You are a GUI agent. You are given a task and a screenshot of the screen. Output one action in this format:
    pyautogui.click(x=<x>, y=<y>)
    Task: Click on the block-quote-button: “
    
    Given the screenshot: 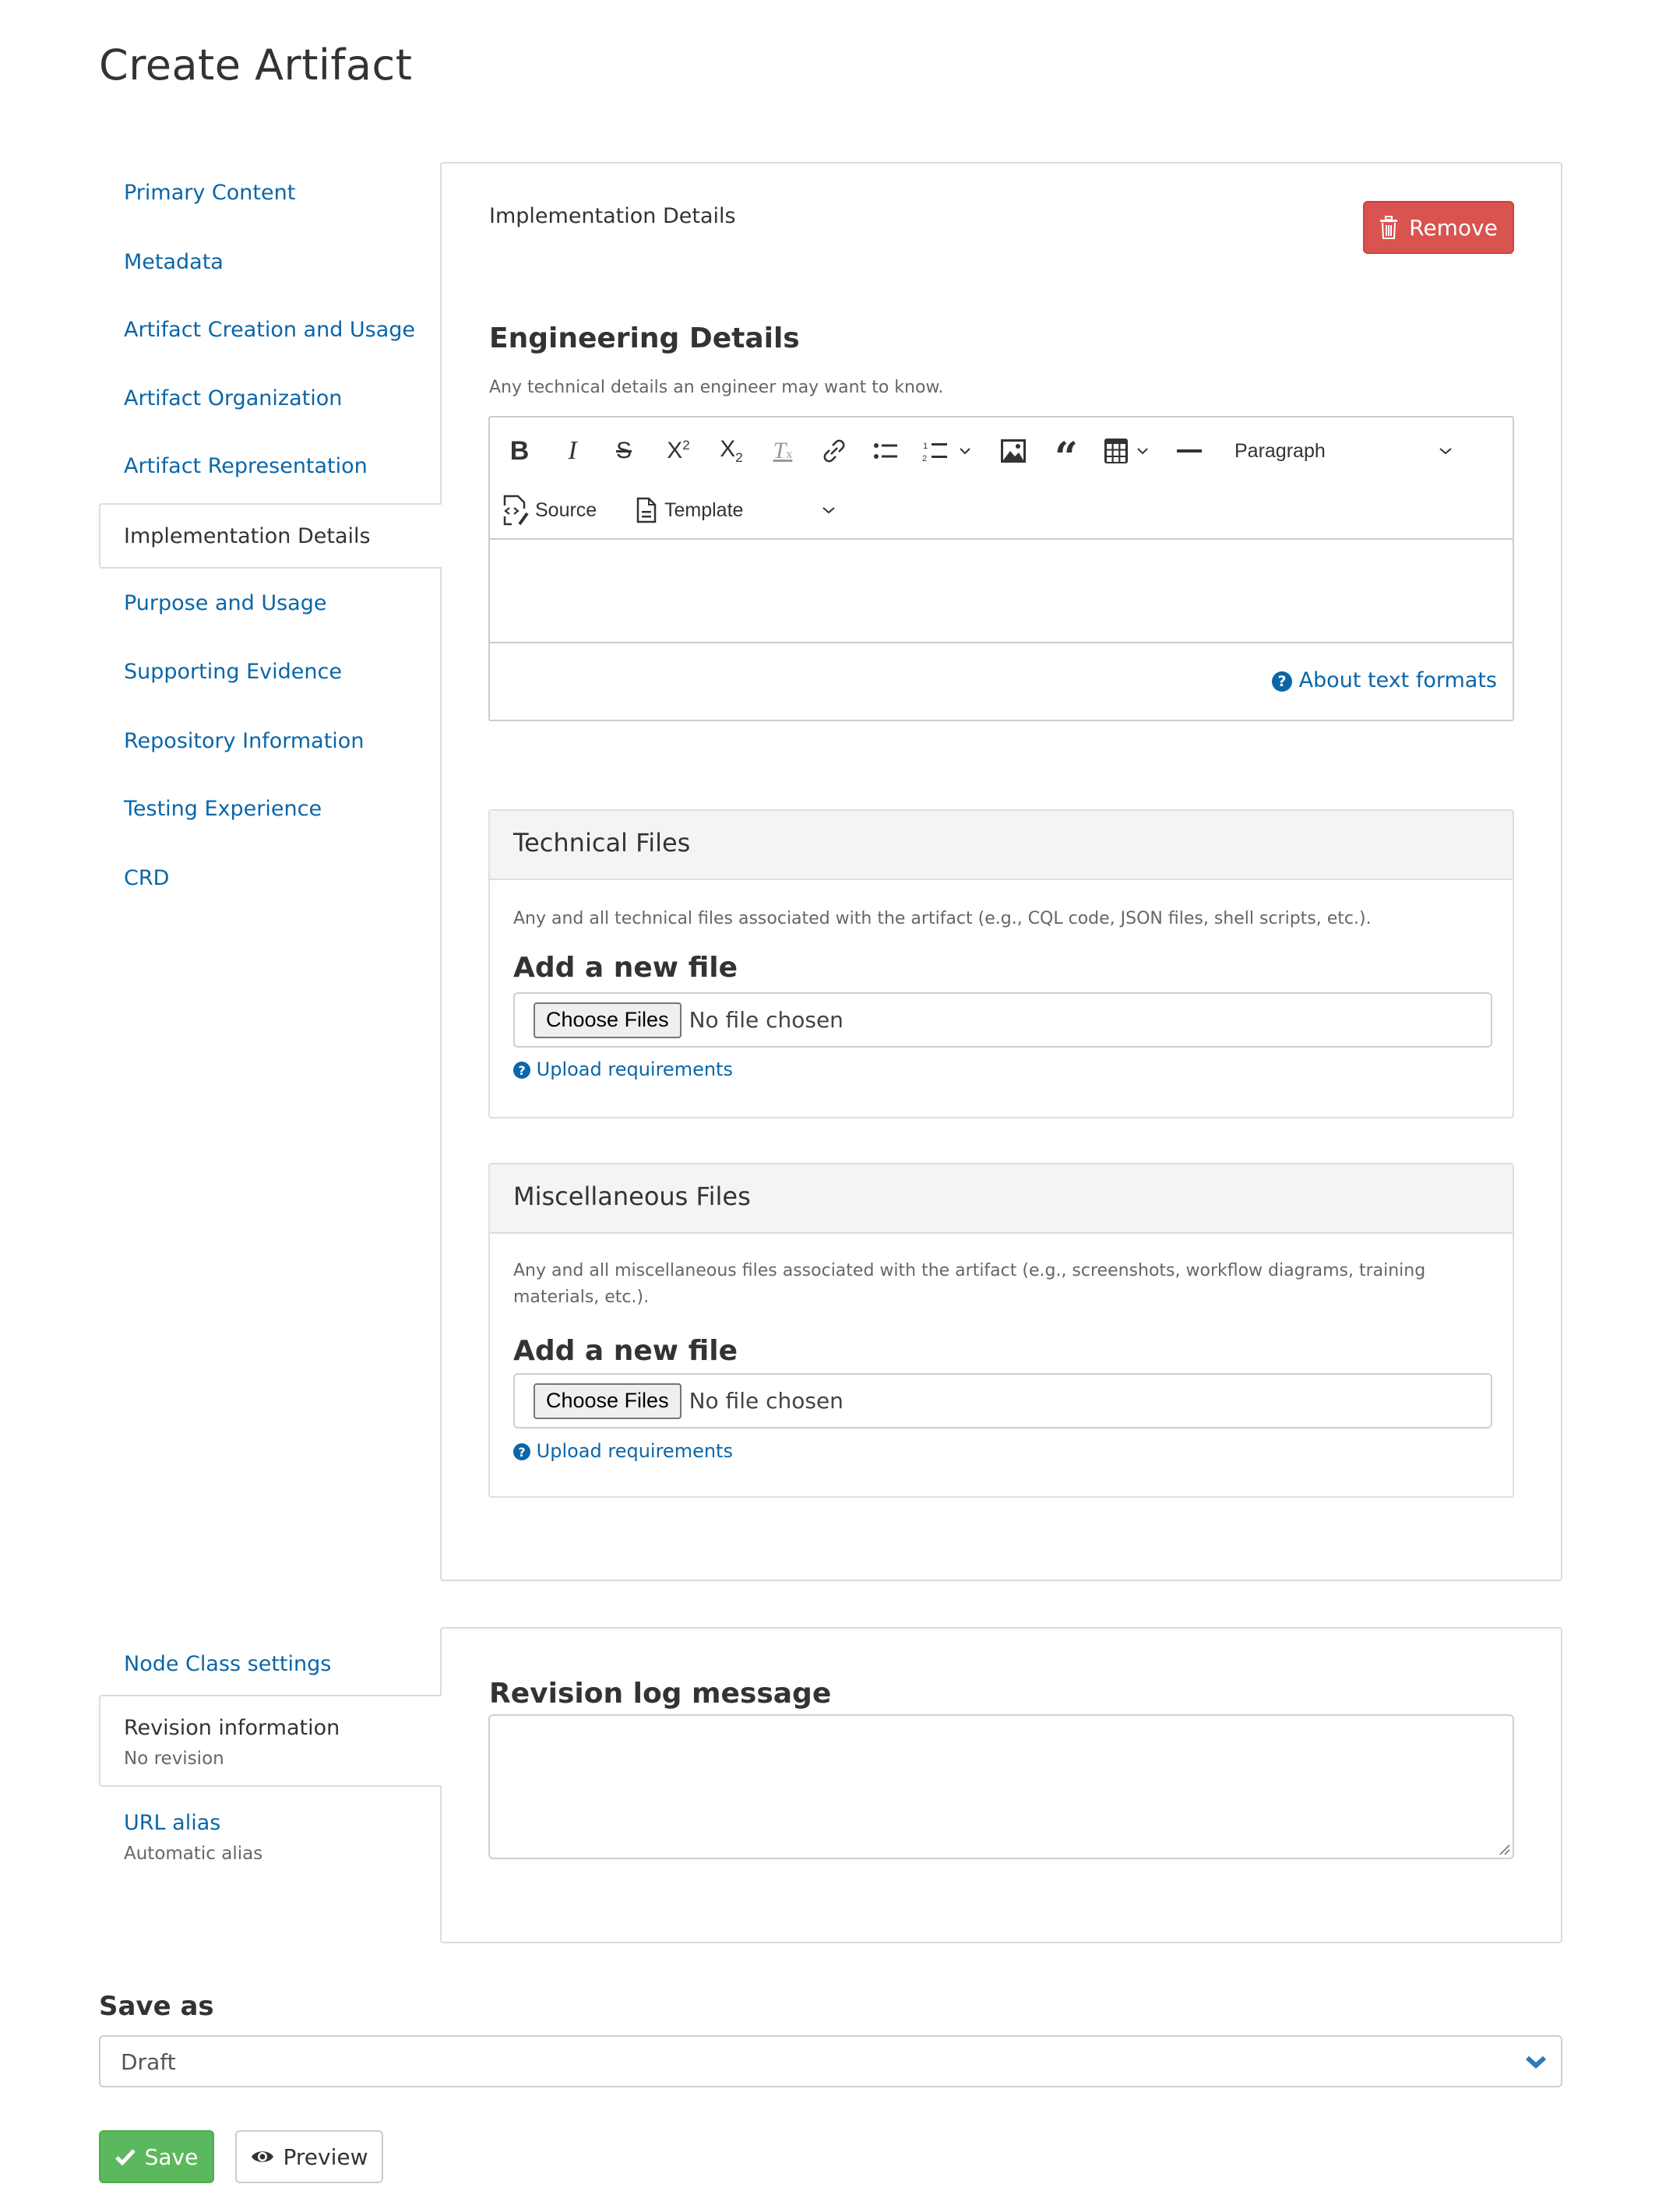 What is the action you would take?
    pyautogui.click(x=1066, y=457)
    